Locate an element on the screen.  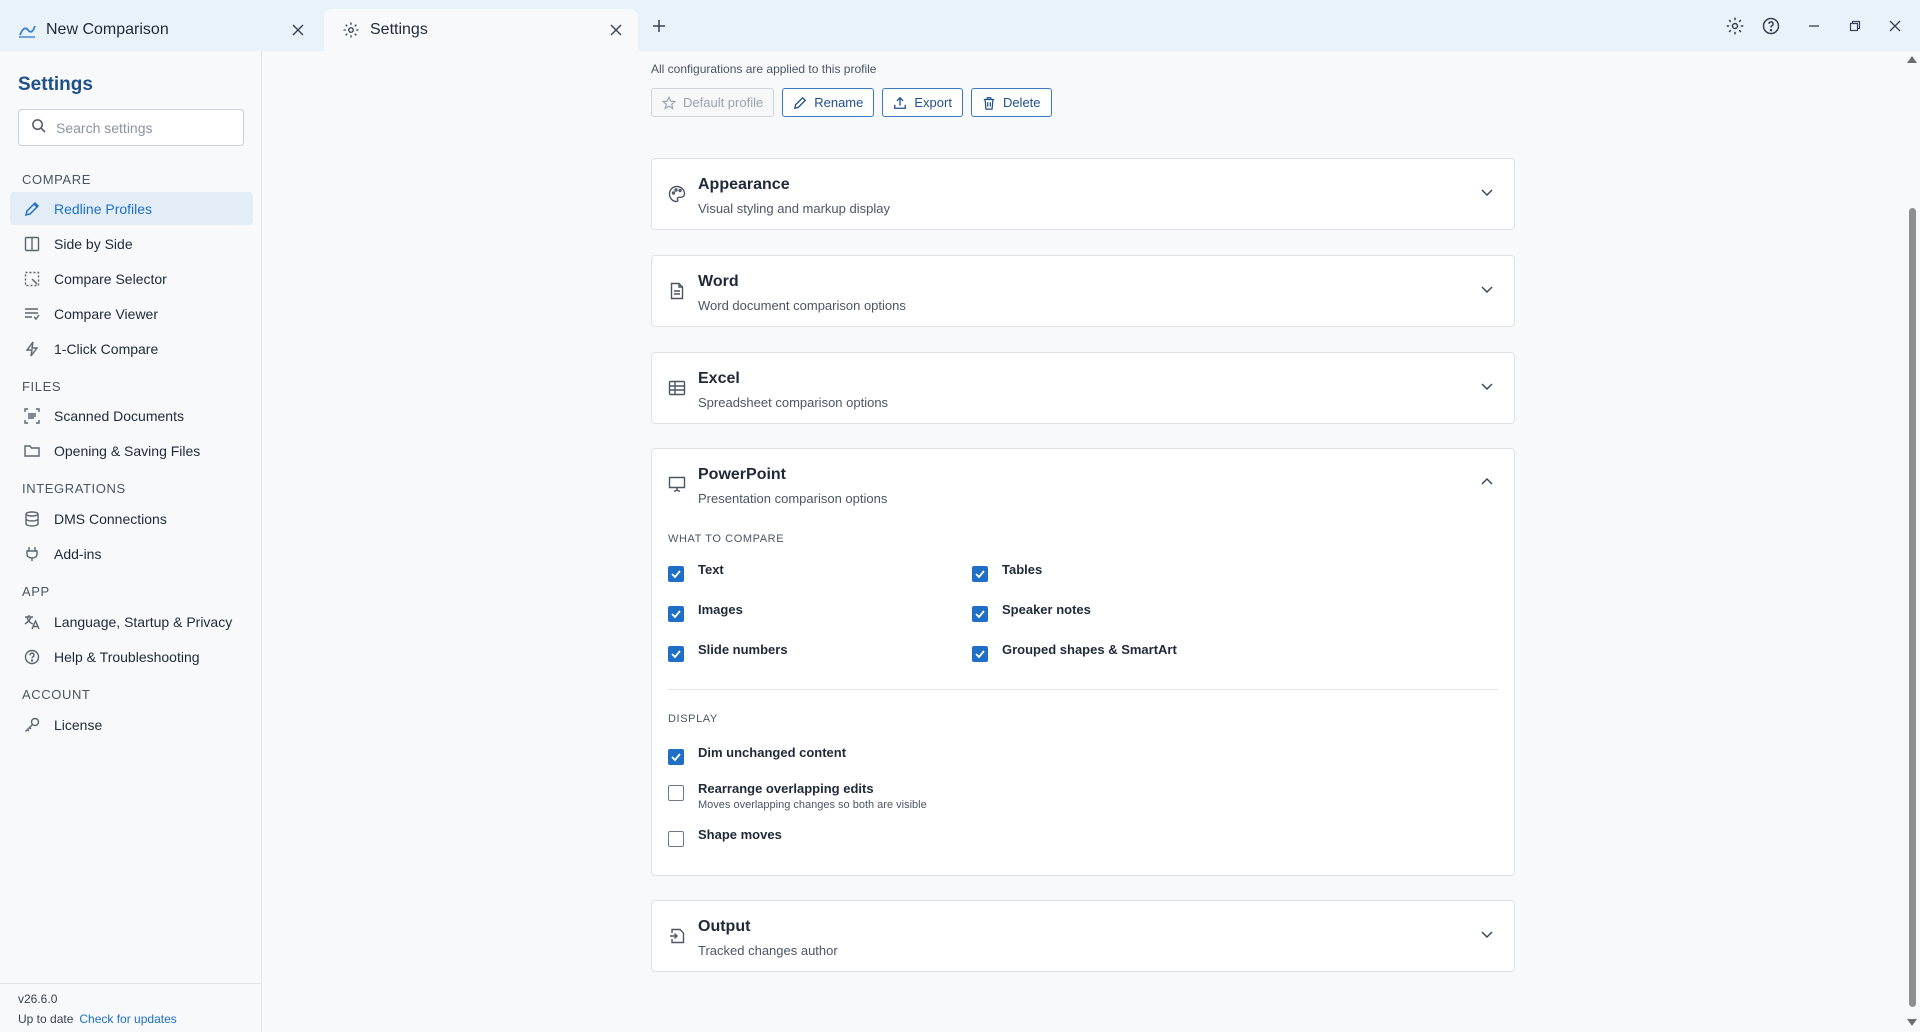
excel-header: Excel Spreadsheet comparison options is located at coordinates (1083, 388).